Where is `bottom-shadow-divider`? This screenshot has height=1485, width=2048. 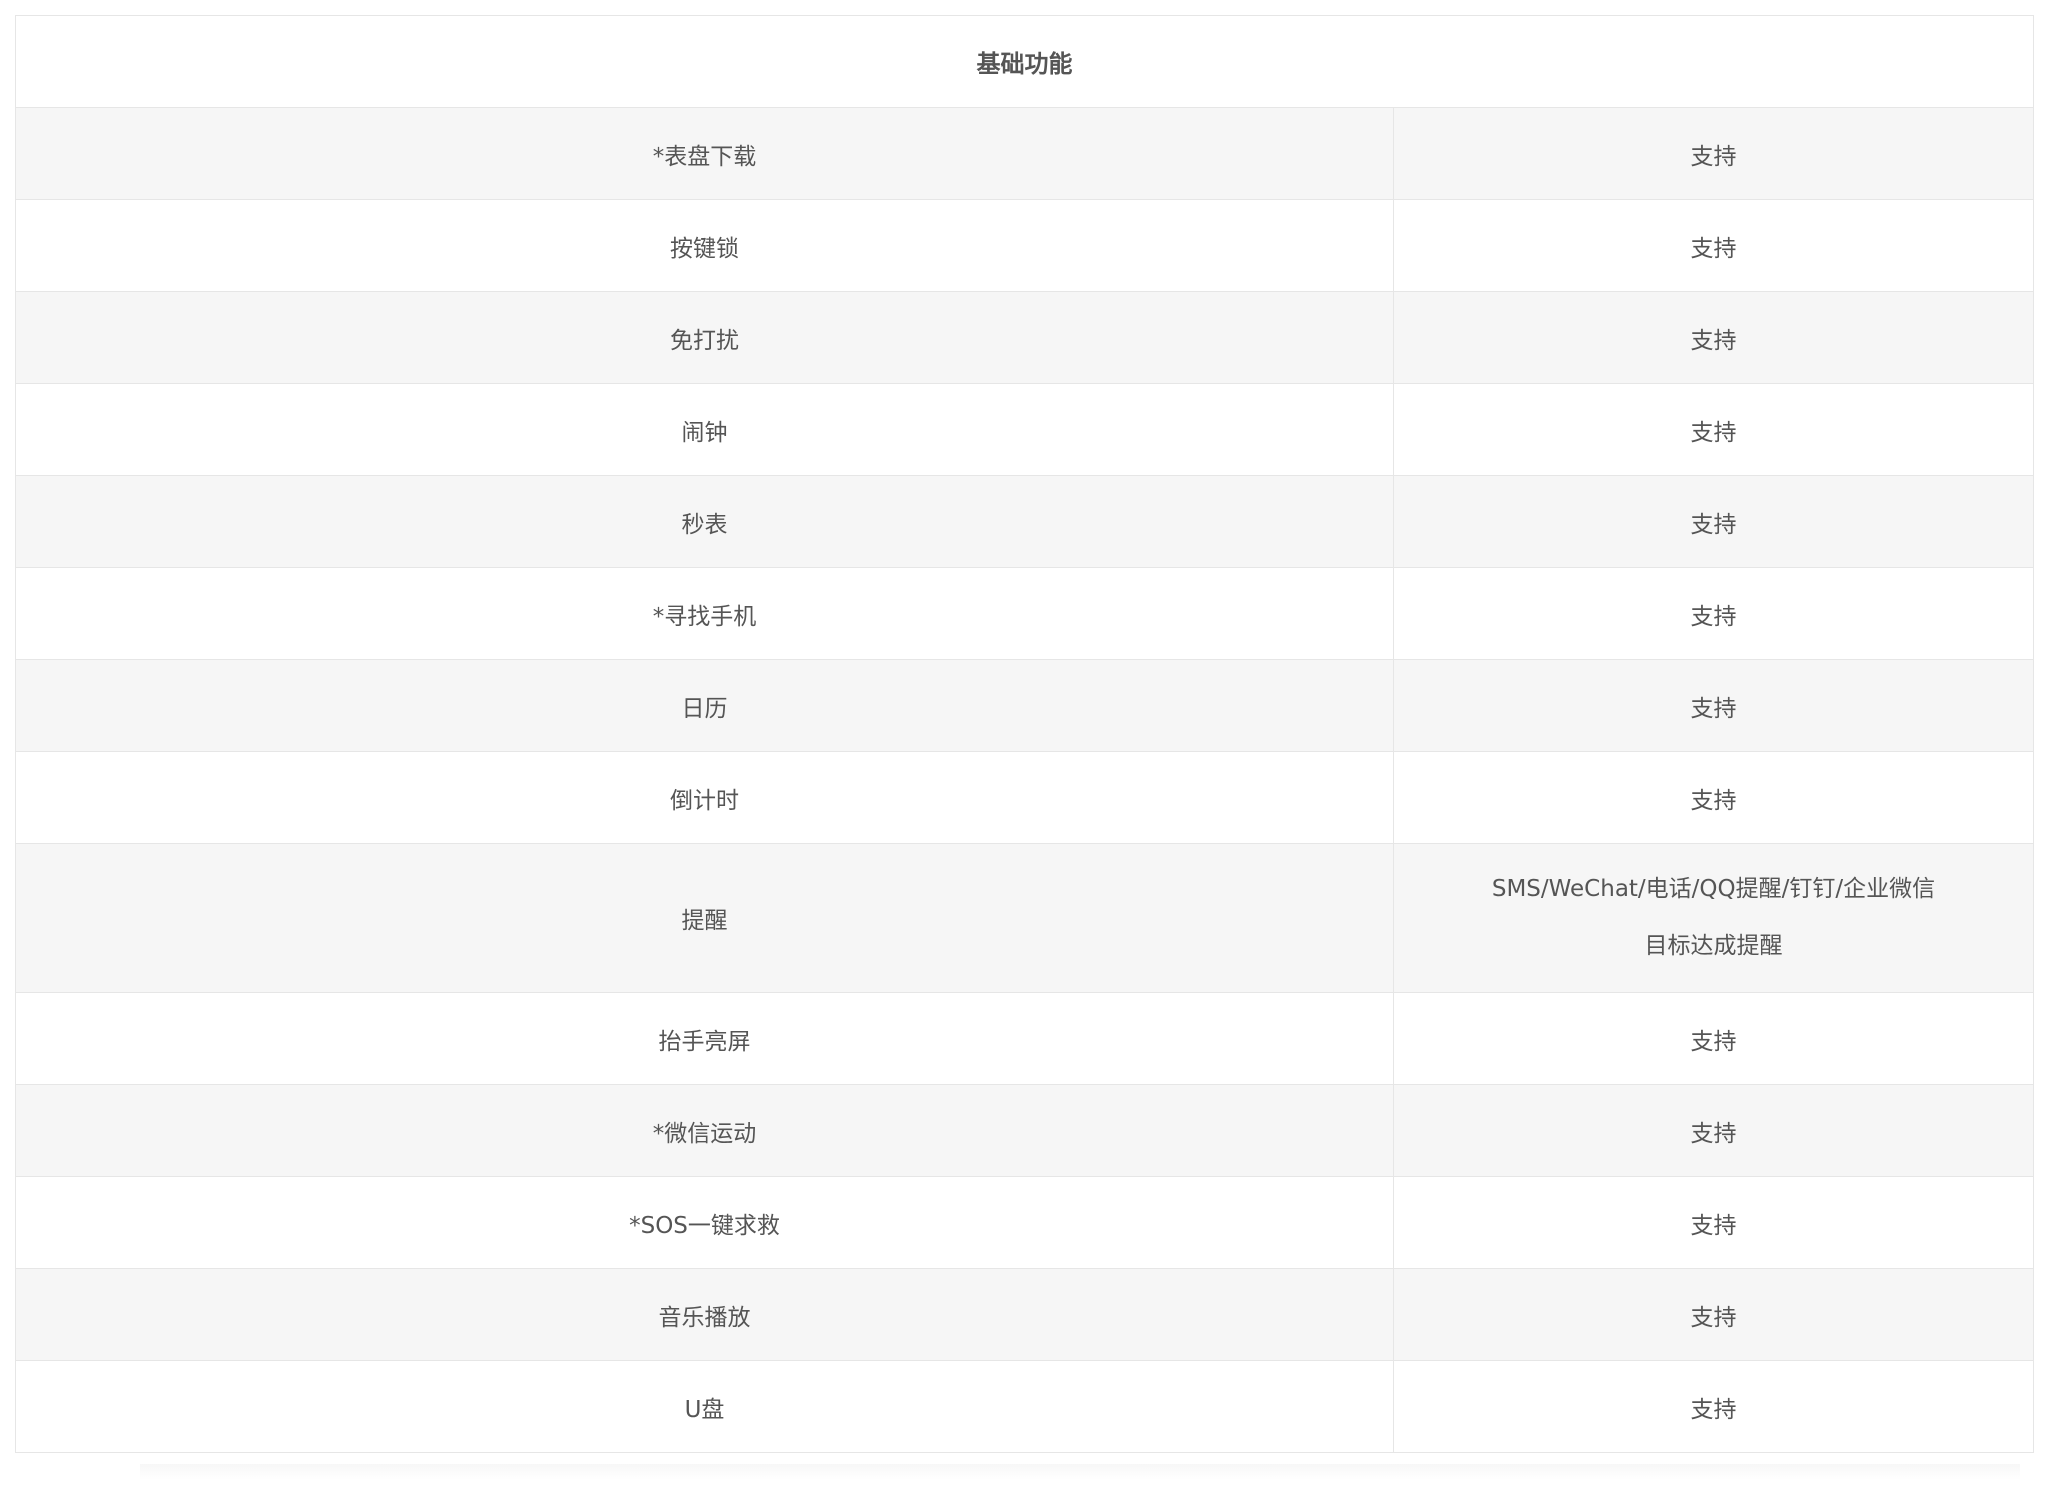 bottom-shadow-divider is located at coordinates (1080, 1472).